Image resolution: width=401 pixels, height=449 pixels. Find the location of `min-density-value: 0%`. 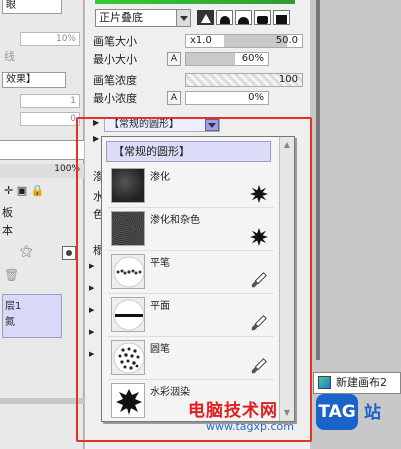

min-density-value: 0% is located at coordinates (256, 97).